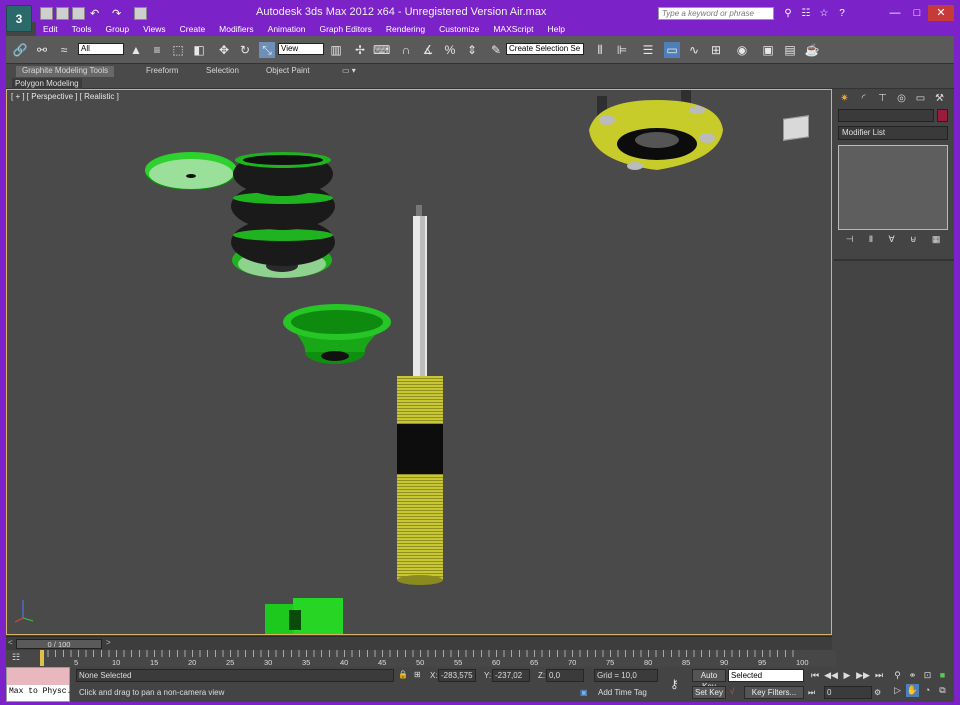 The width and height of the screenshot is (960, 705). I want to click on remove-modifier-icon: ⊌, so click(913, 241).